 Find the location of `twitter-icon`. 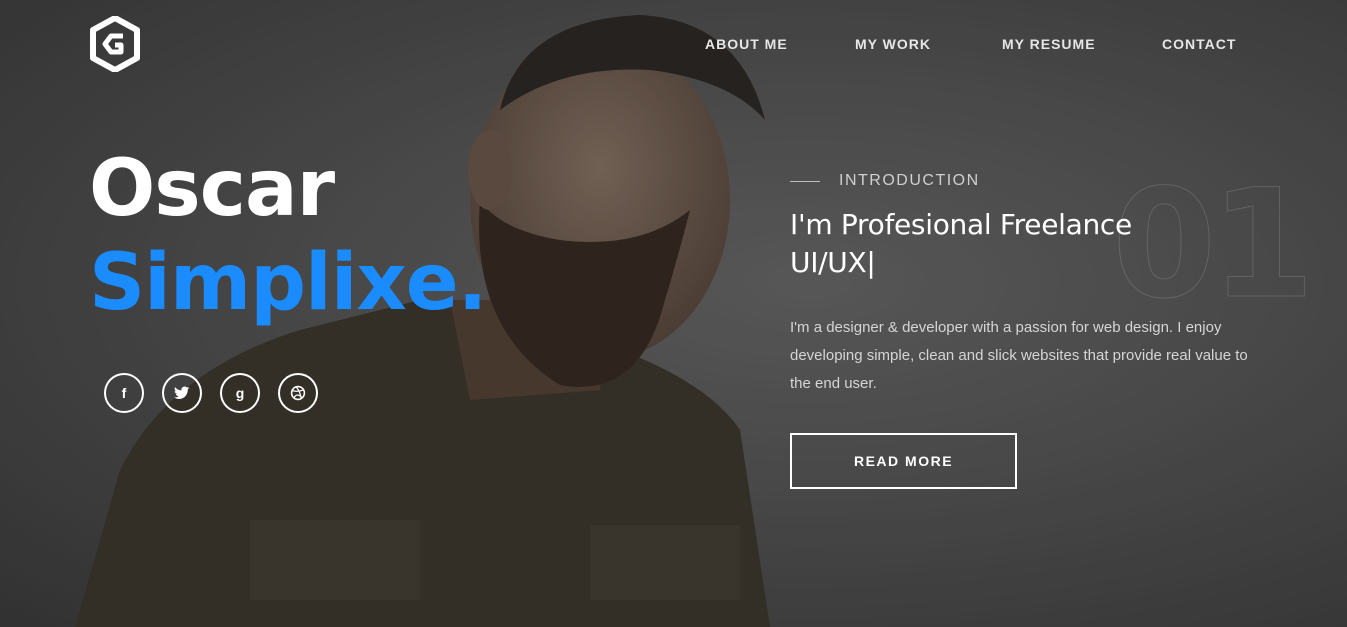

twitter-icon is located at coordinates (182, 393).